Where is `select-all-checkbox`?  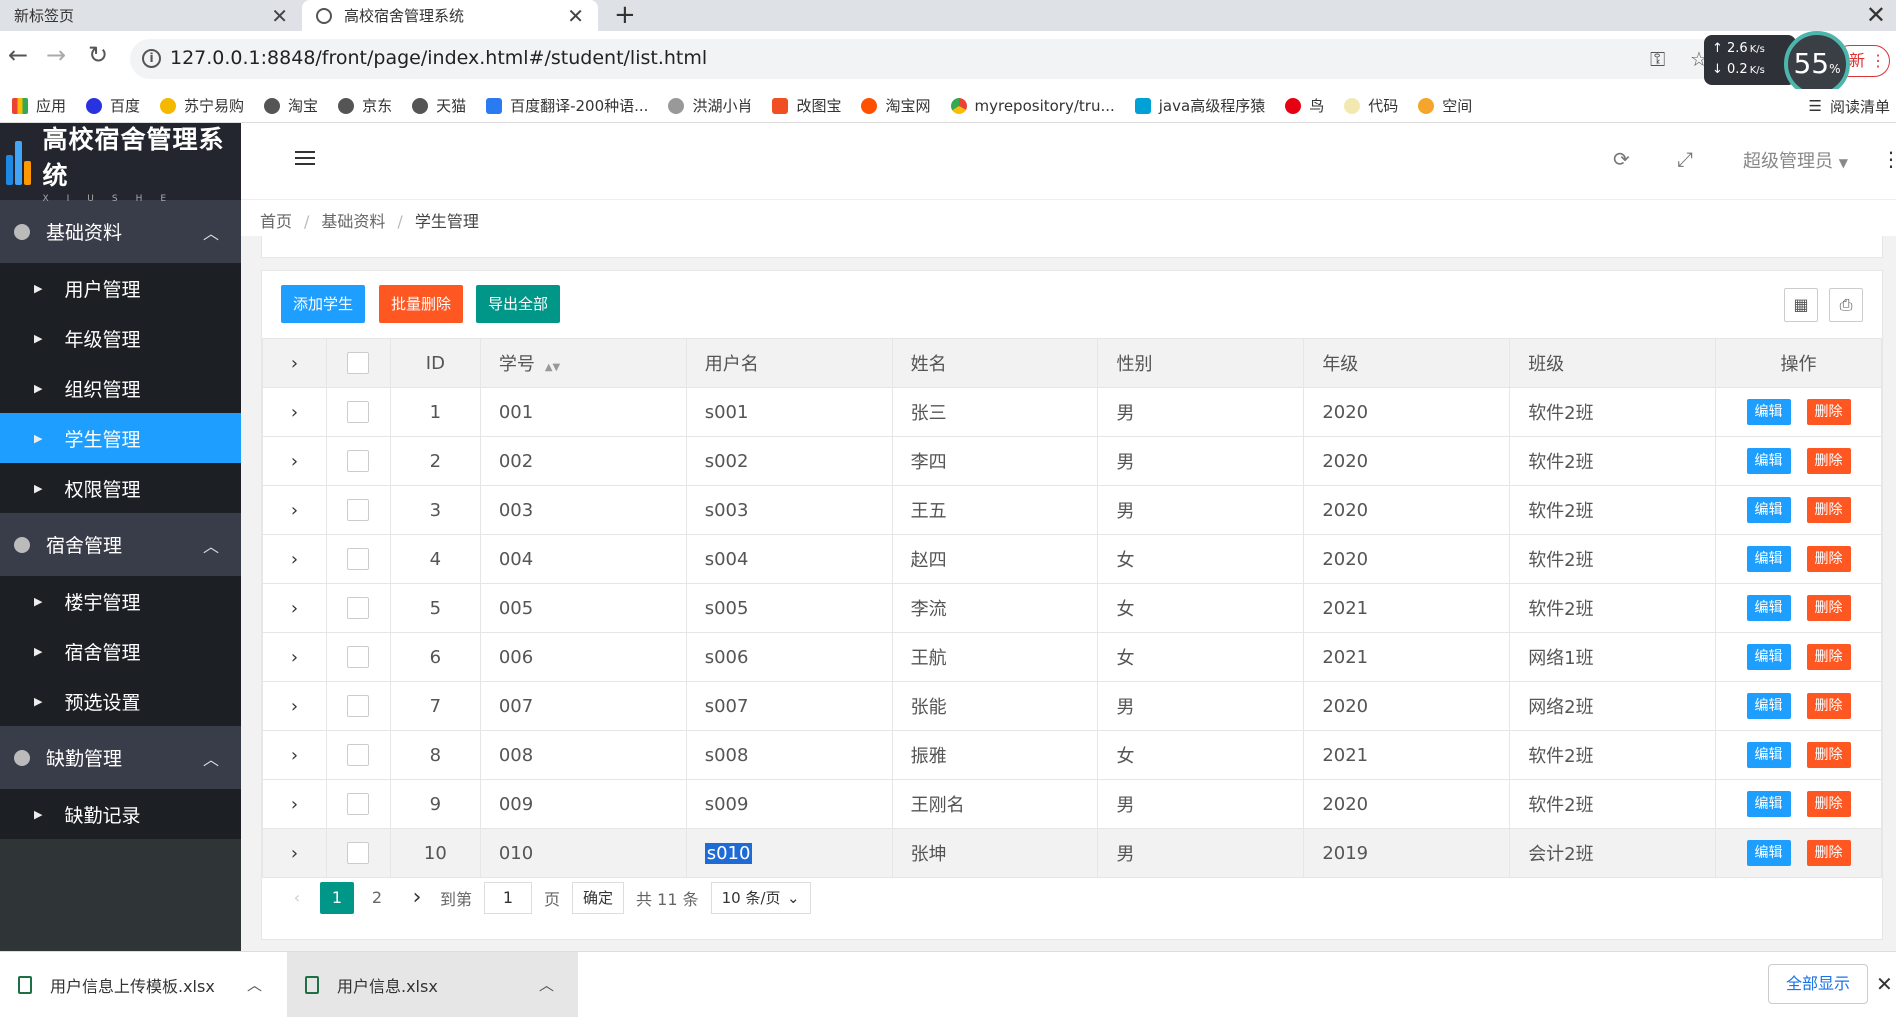
select-all-checkbox is located at coordinates (358, 363).